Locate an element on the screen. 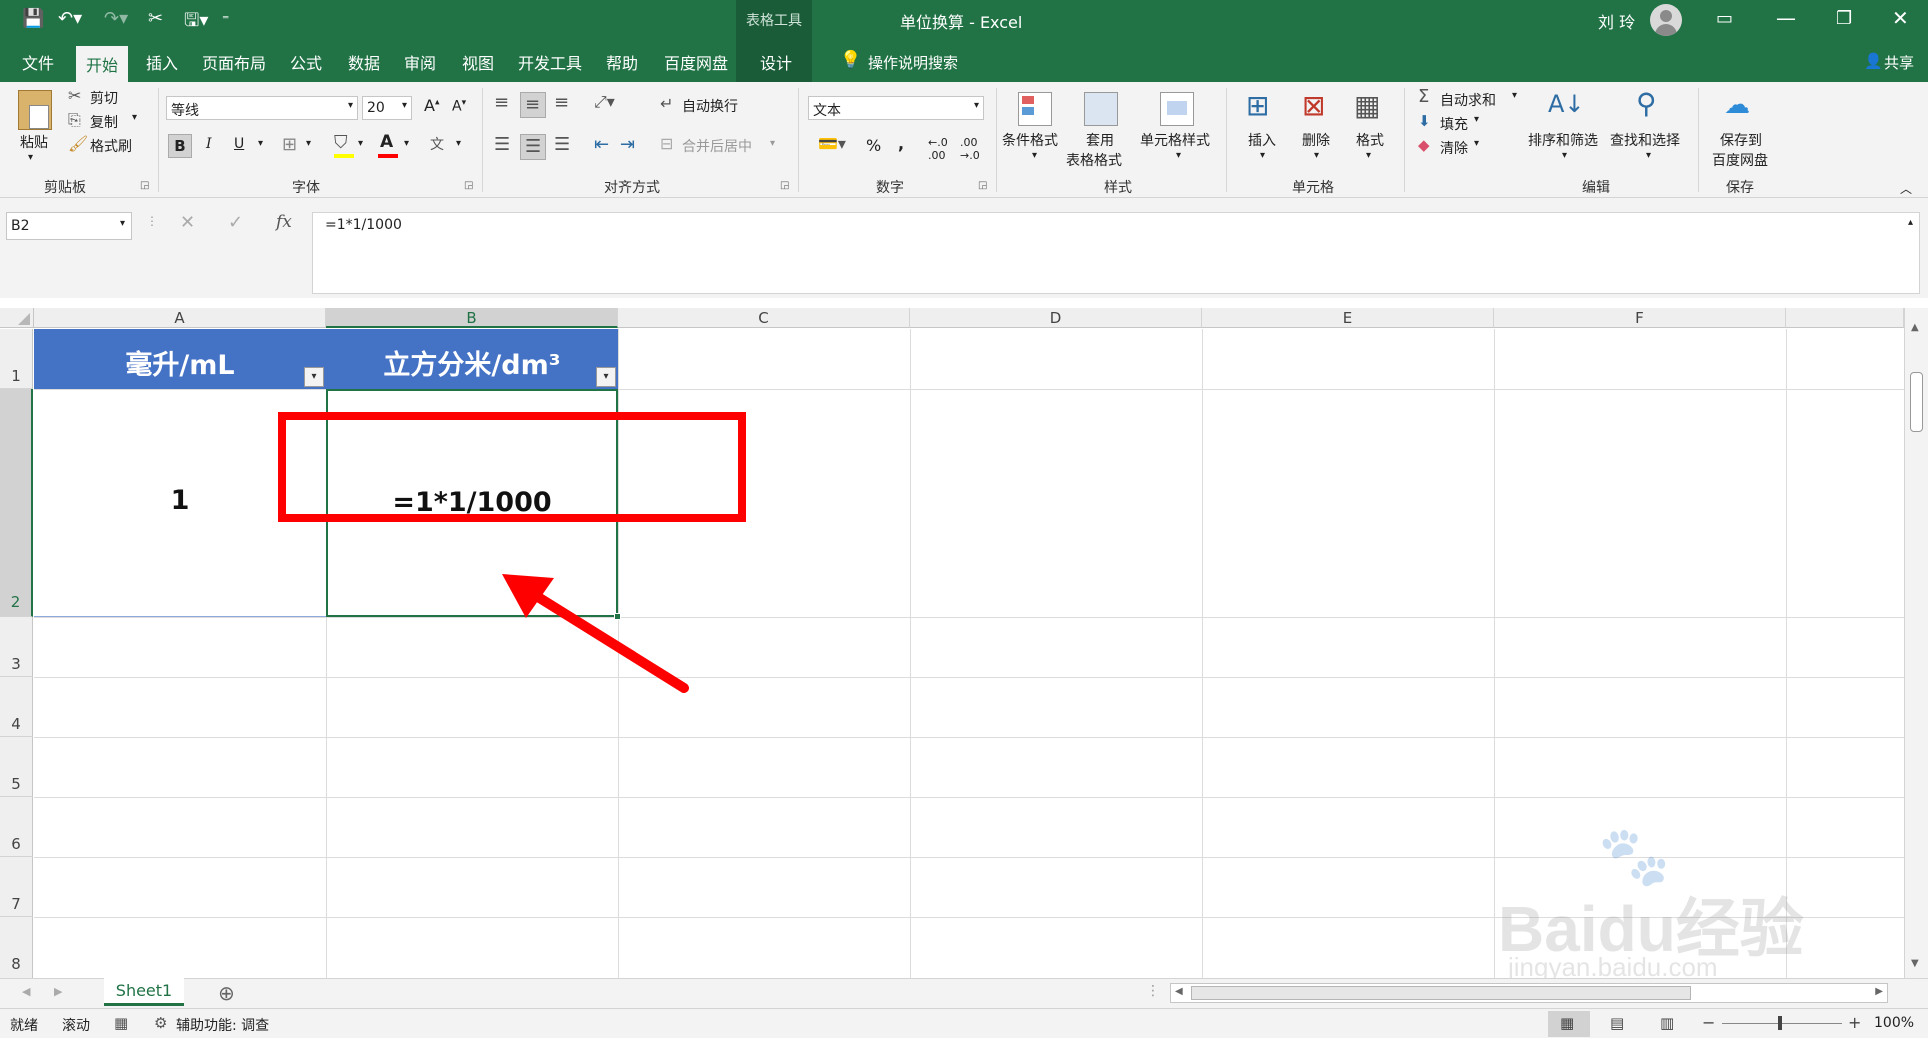 The height and width of the screenshot is (1038, 1928). name-box: B2 ▾ is located at coordinates (69, 226).